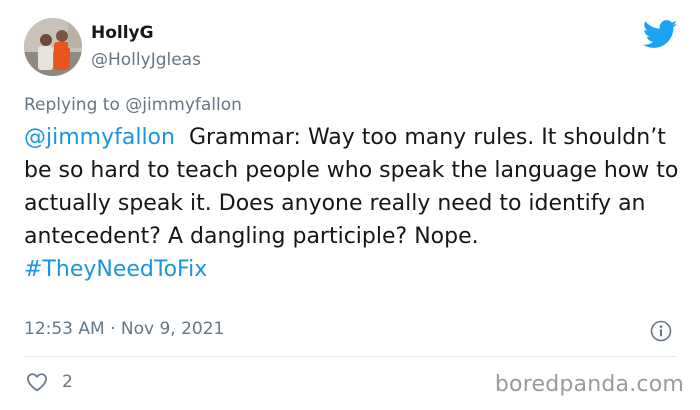 The image size is (700, 410). Describe the element at coordinates (37, 382) in the screenshot. I see `heart-icon` at that location.